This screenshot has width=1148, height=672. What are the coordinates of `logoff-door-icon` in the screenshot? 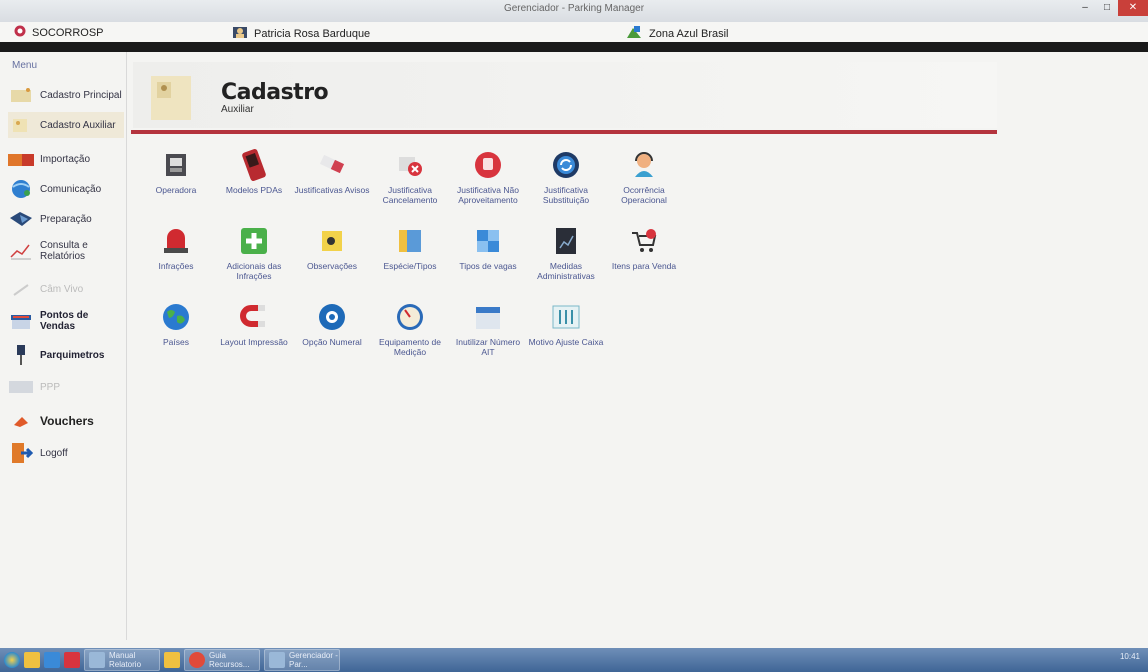 It's located at (21, 453).